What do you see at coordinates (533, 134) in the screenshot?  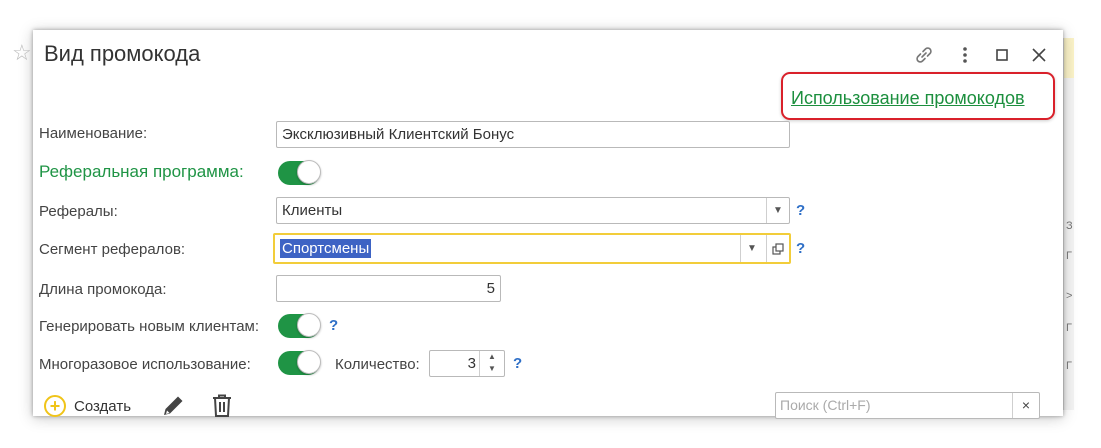 I see `name-field: Эксклюзивный Клиентский Бонус` at bounding box center [533, 134].